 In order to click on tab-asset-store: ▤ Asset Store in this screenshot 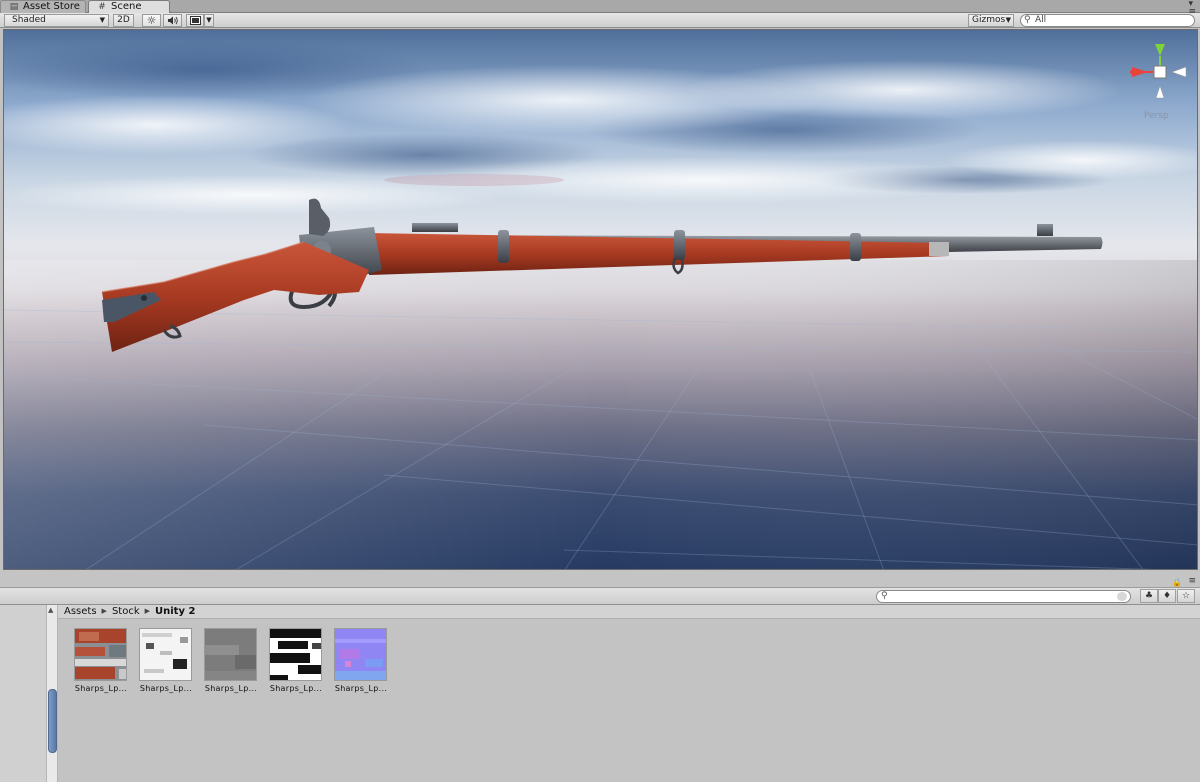, I will do `click(43, 6)`.